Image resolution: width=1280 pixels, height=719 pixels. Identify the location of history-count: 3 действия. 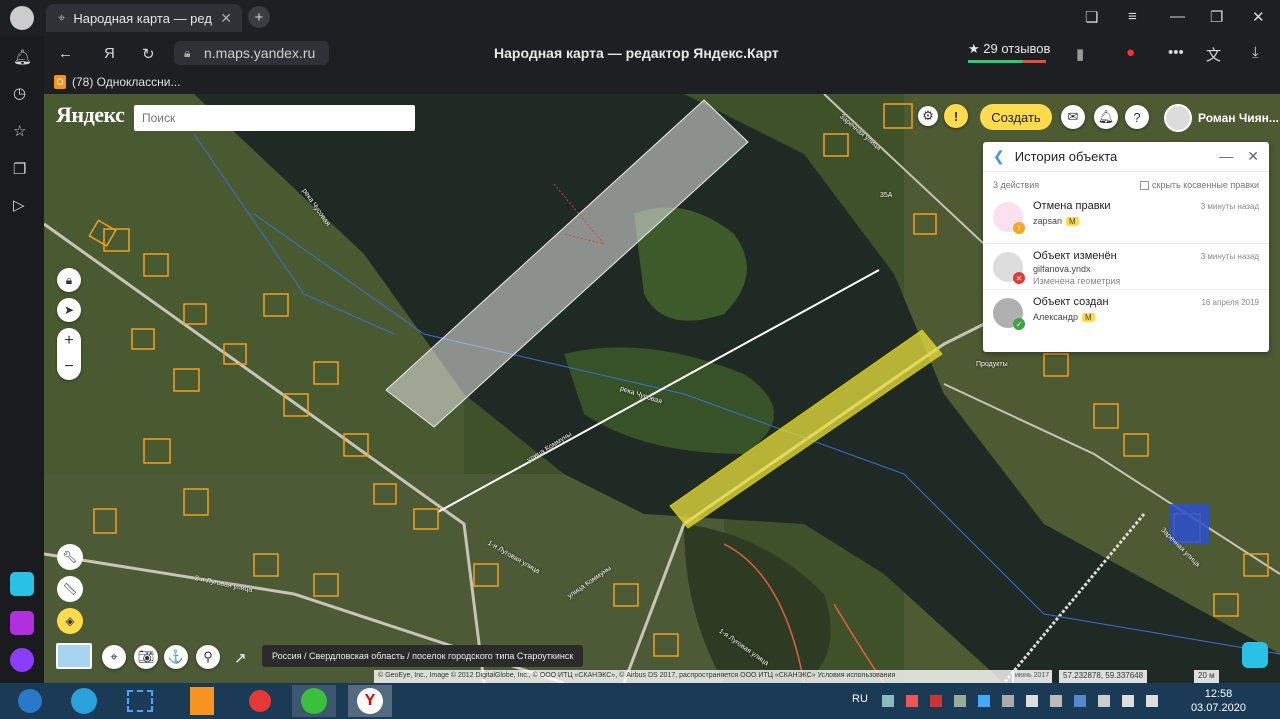
(1016, 185).